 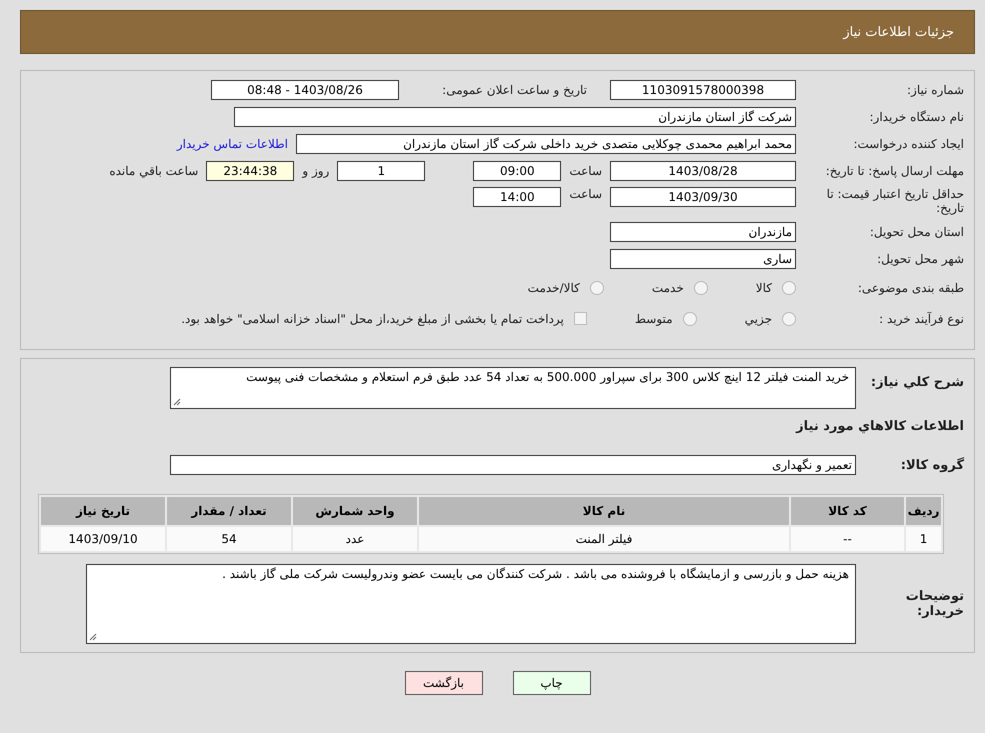 What do you see at coordinates (604, 511) in the screenshot?
I see `column-header: نام کالا` at bounding box center [604, 511].